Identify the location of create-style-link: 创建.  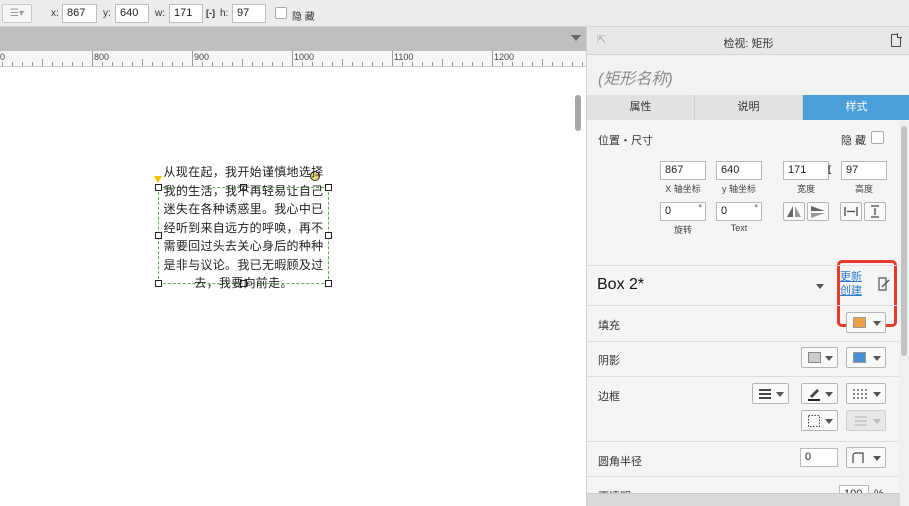
(851, 290).